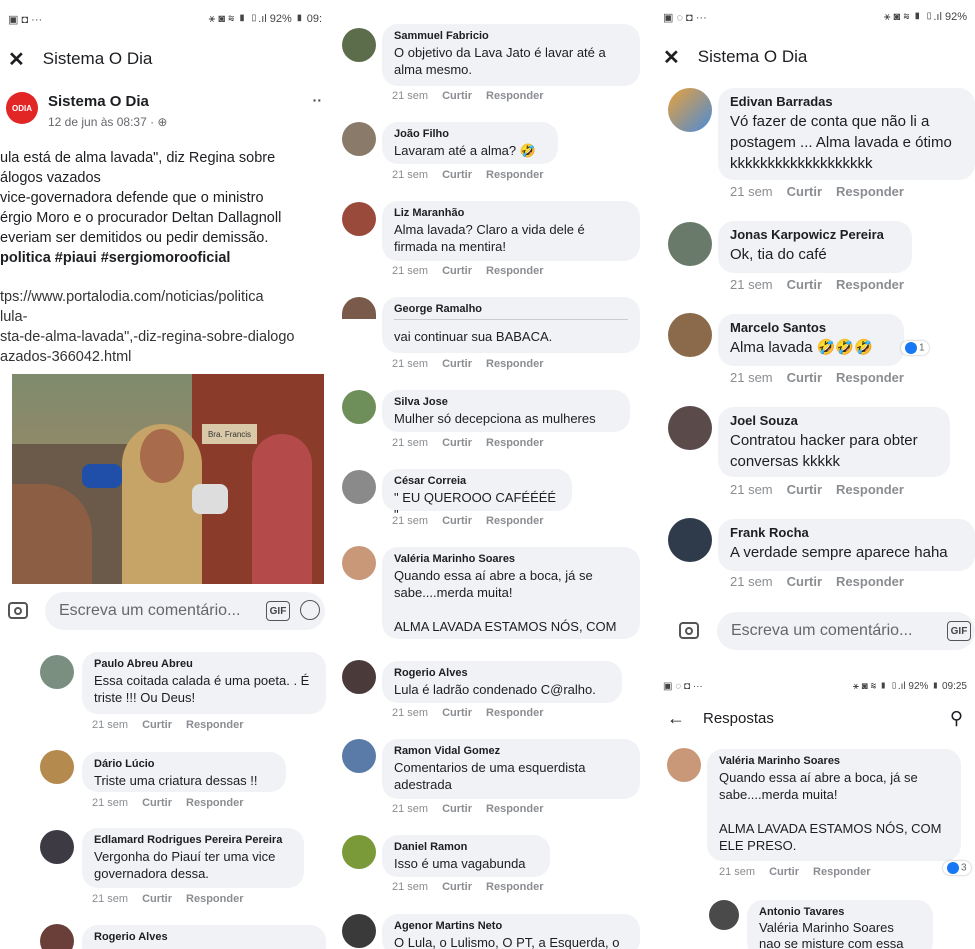 This screenshot has height=949, width=975. What do you see at coordinates (477, 481) in the screenshot?
I see `comment-author: César Correia` at bounding box center [477, 481].